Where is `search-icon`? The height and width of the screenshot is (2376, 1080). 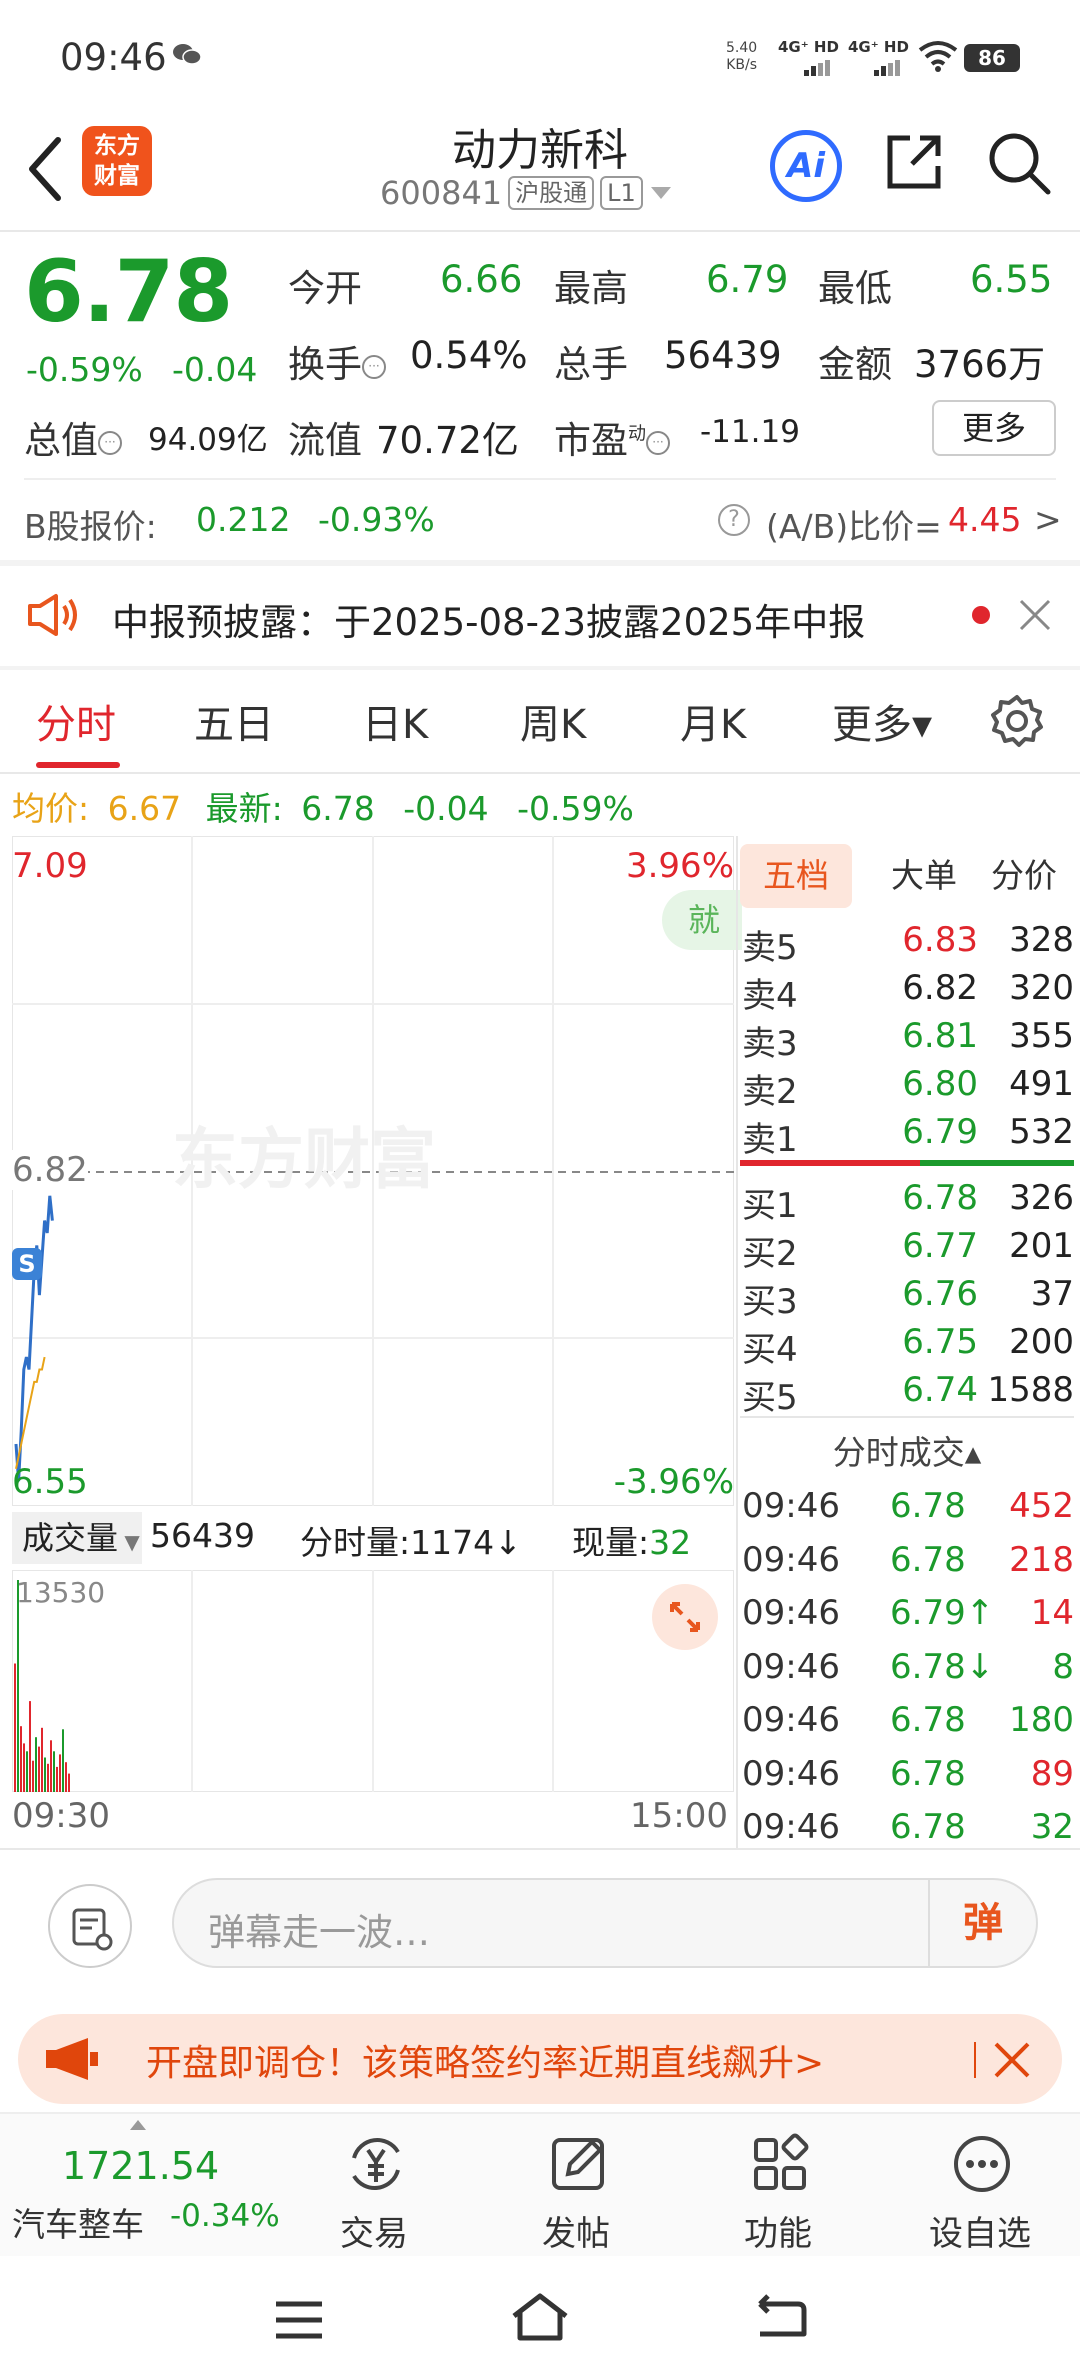
search-icon is located at coordinates (1019, 163).